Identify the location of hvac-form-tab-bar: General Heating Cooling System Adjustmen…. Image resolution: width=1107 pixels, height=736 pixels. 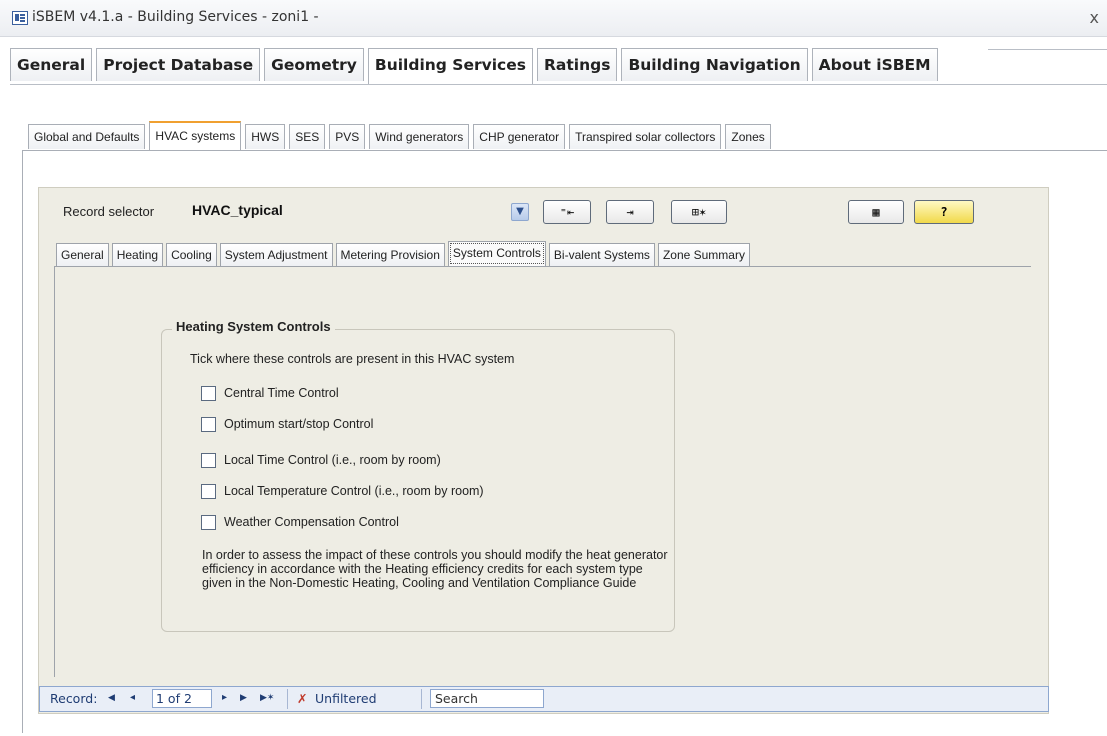
(404, 254).